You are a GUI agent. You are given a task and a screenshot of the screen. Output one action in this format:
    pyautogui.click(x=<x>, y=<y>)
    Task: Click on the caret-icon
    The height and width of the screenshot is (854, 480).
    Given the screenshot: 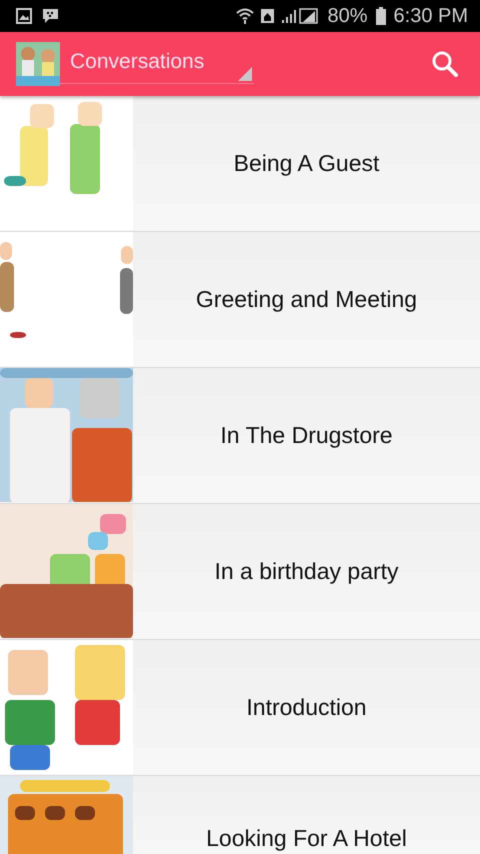 What is the action you would take?
    pyautogui.click(x=245, y=74)
    